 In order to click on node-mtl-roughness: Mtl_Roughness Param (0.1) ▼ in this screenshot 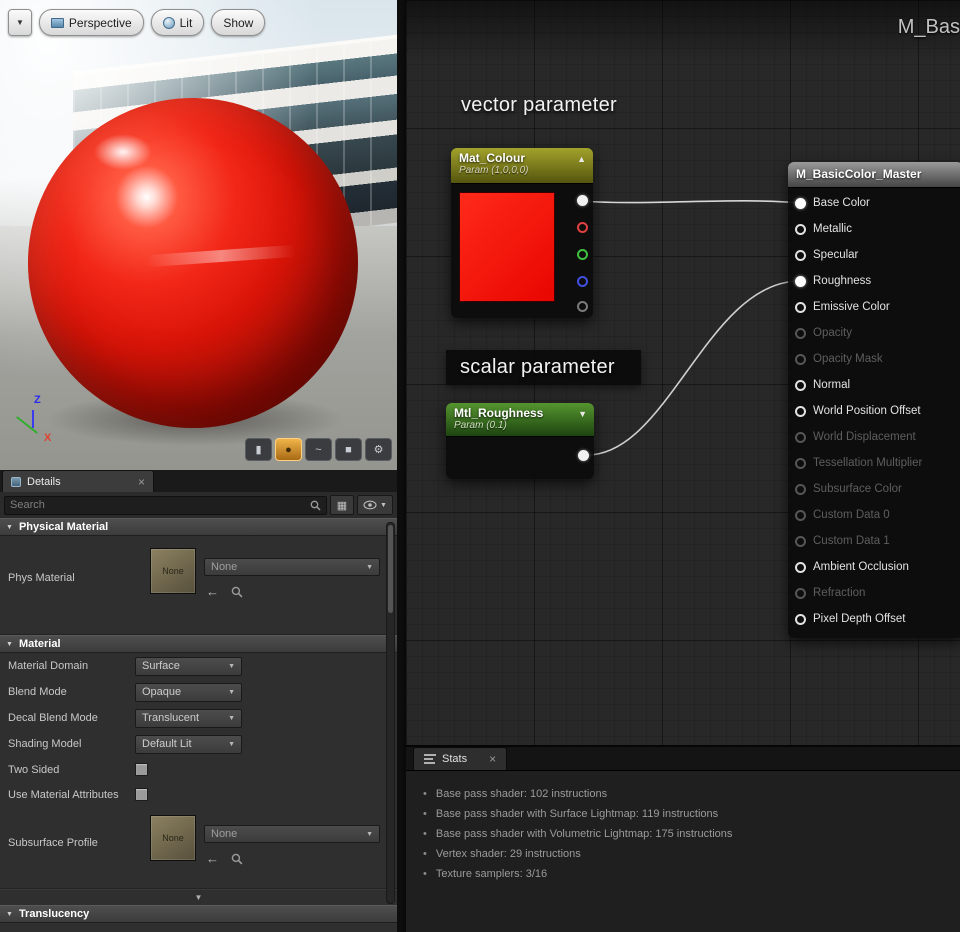, I will do `click(520, 441)`.